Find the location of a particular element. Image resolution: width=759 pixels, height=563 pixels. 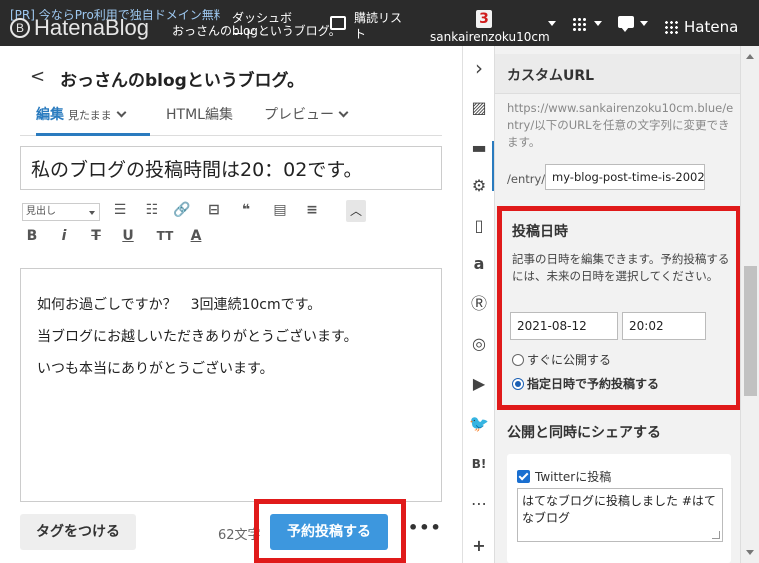

resize-handle is located at coordinates (716, 535).